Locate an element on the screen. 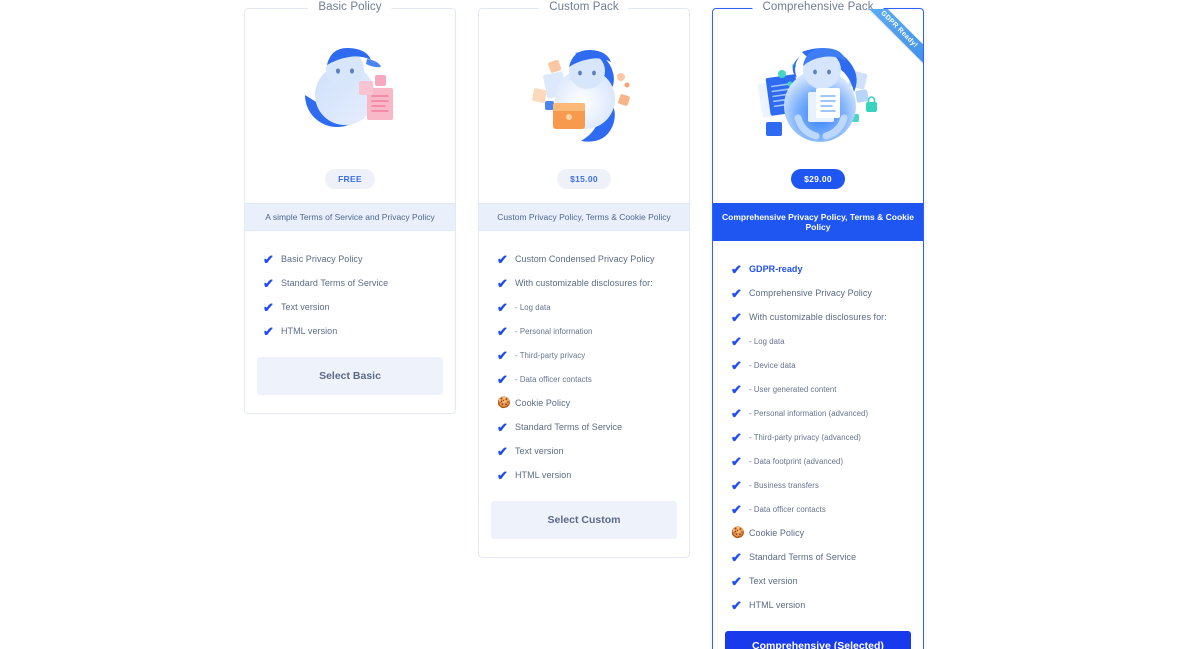 The image size is (1200, 649). feature-item: ✔ - Third-party privacy (advanced) is located at coordinates (818, 437).